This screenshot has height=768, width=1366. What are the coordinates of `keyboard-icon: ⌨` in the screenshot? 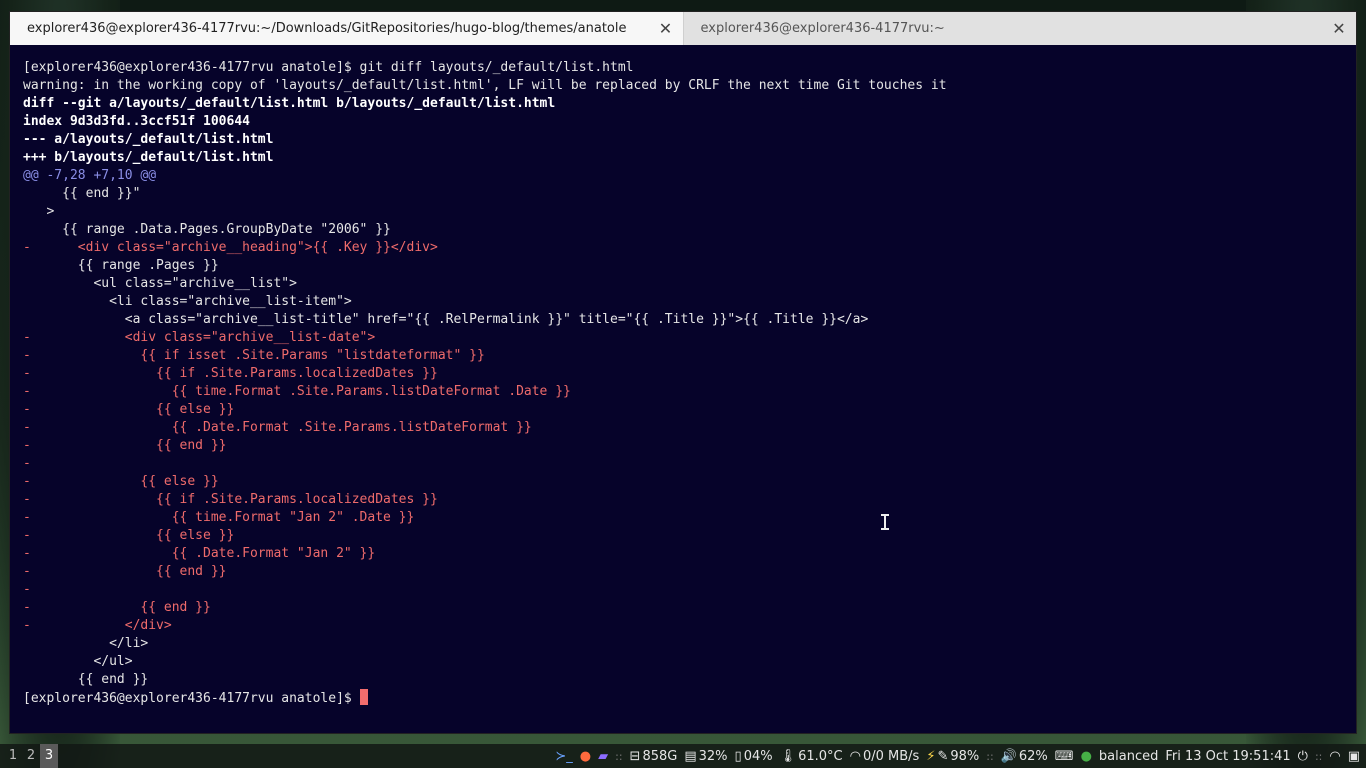 It's located at (1064, 756).